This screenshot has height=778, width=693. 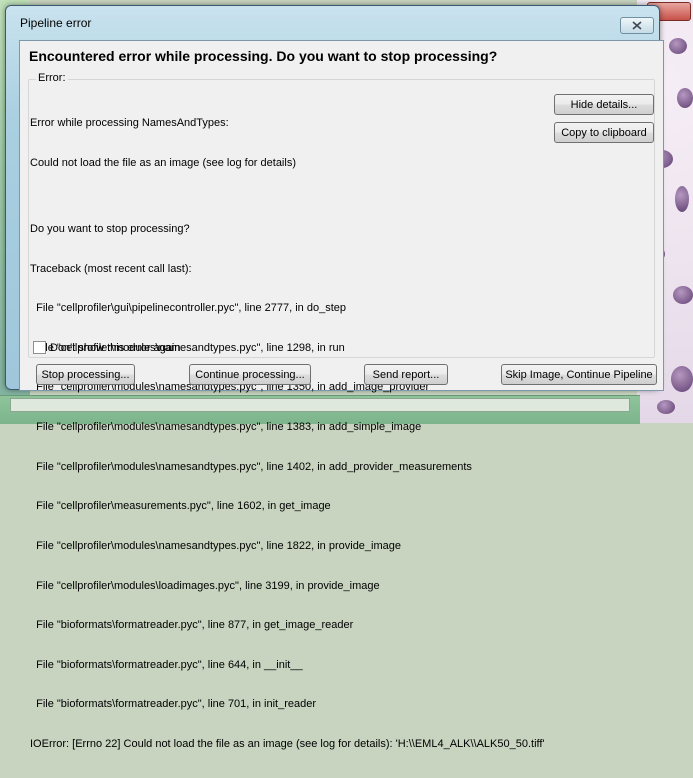 I want to click on copy-to-clipboard-button: Copy to clipboard, so click(x=604, y=132).